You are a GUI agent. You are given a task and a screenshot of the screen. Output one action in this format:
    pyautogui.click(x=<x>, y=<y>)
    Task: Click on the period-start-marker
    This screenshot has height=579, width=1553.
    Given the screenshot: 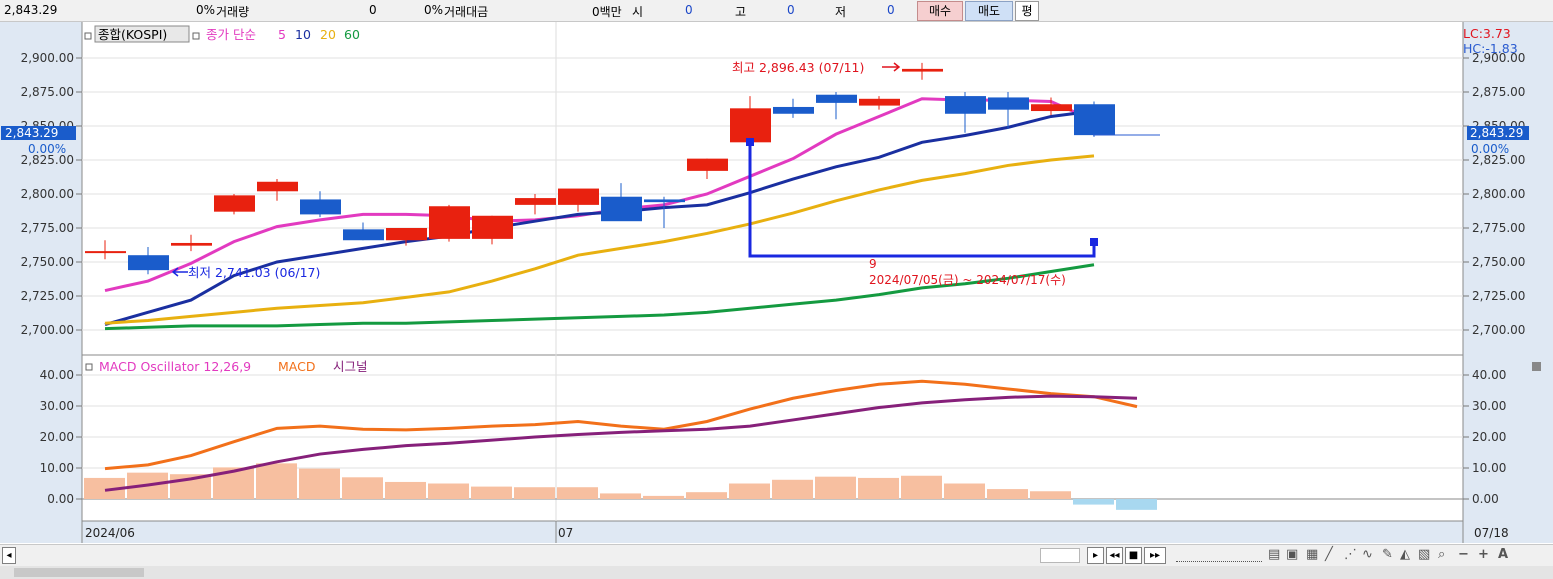 What is the action you would take?
    pyautogui.click(x=750, y=142)
    